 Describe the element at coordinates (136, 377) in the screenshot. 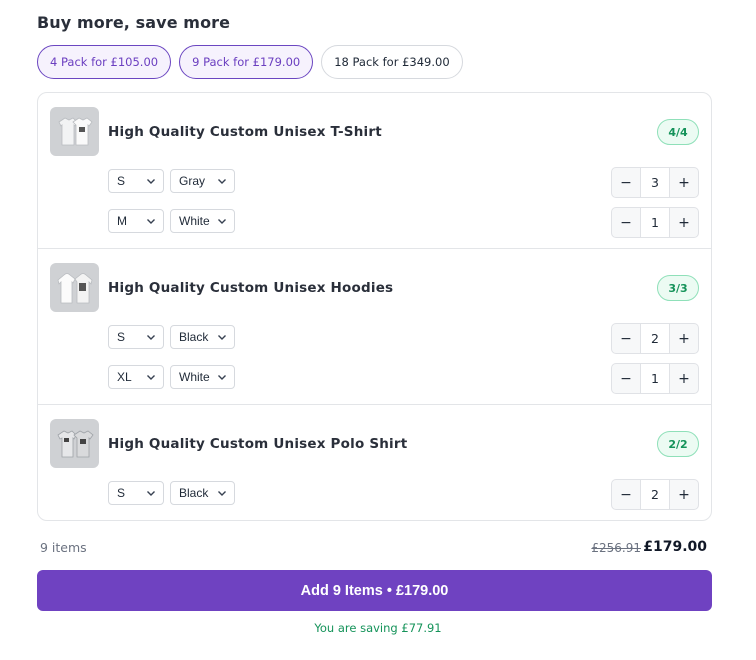

I see `size-select: XL` at that location.